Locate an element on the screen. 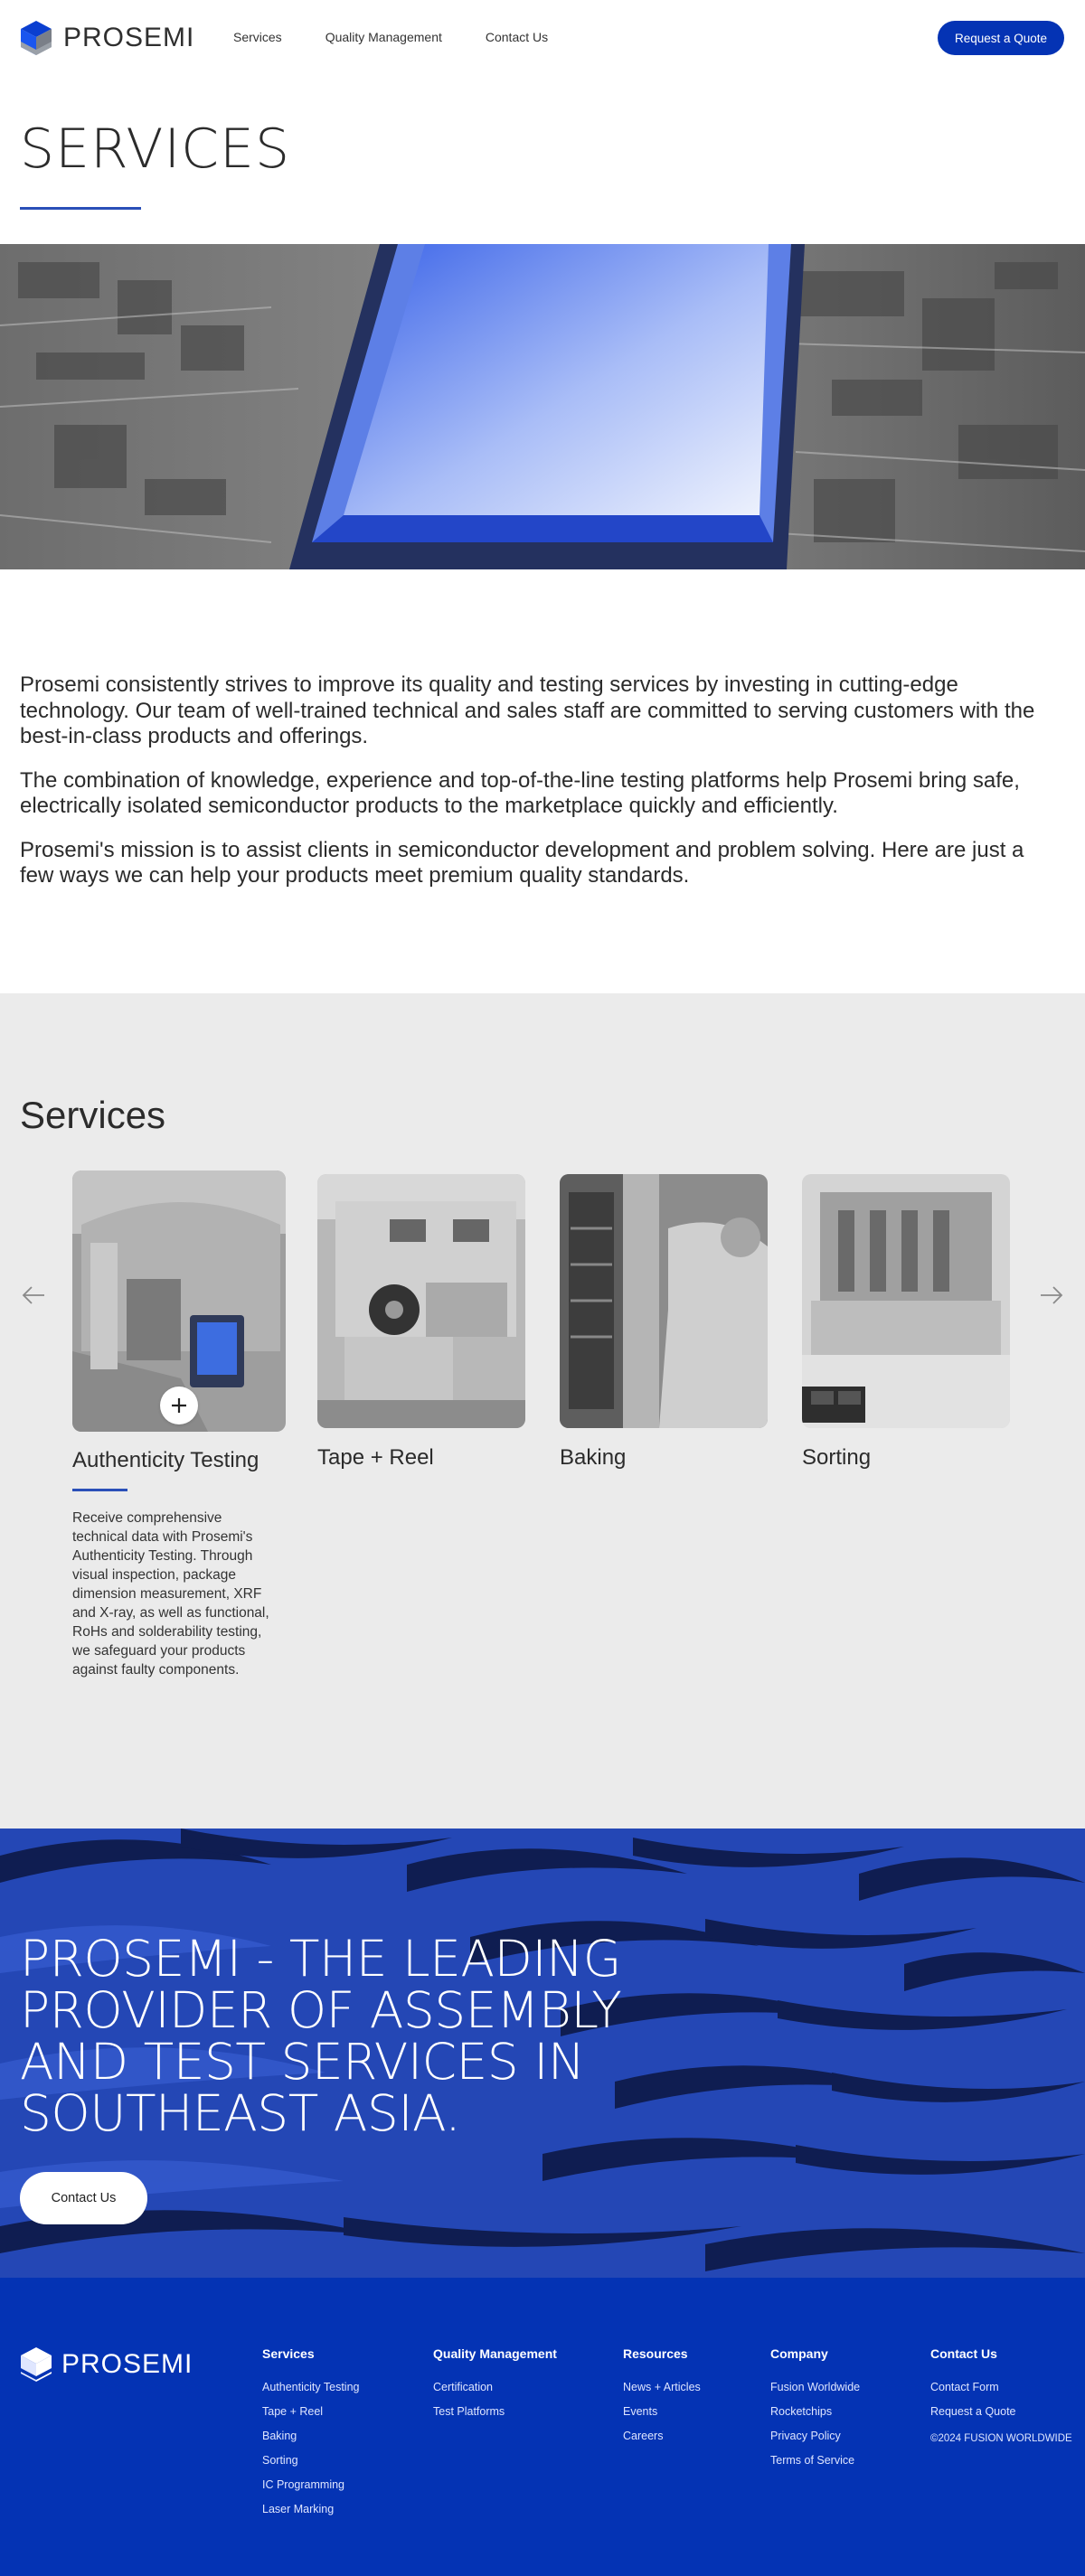 This screenshot has width=1085, height=2576. card-title: Sorting is located at coordinates (837, 1457).